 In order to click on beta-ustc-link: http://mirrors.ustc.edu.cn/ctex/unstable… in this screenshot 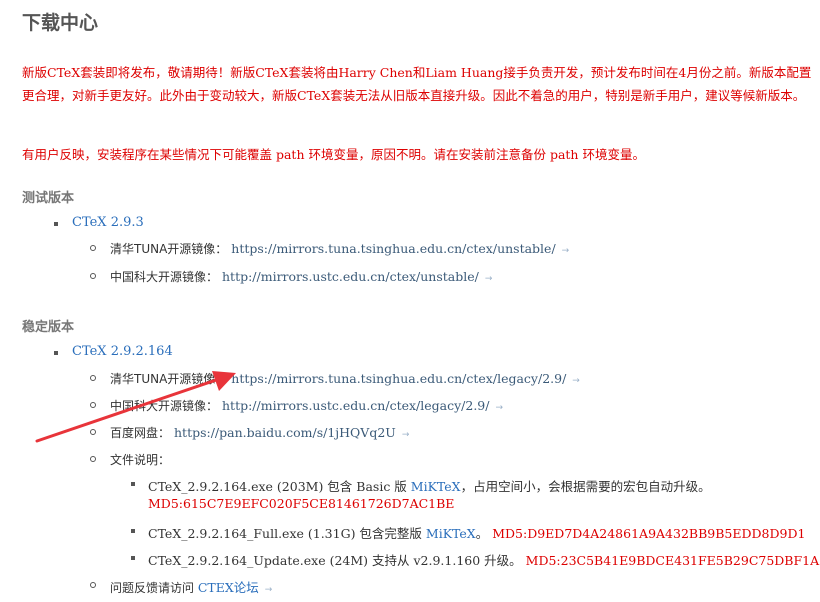, I will do `click(350, 276)`.